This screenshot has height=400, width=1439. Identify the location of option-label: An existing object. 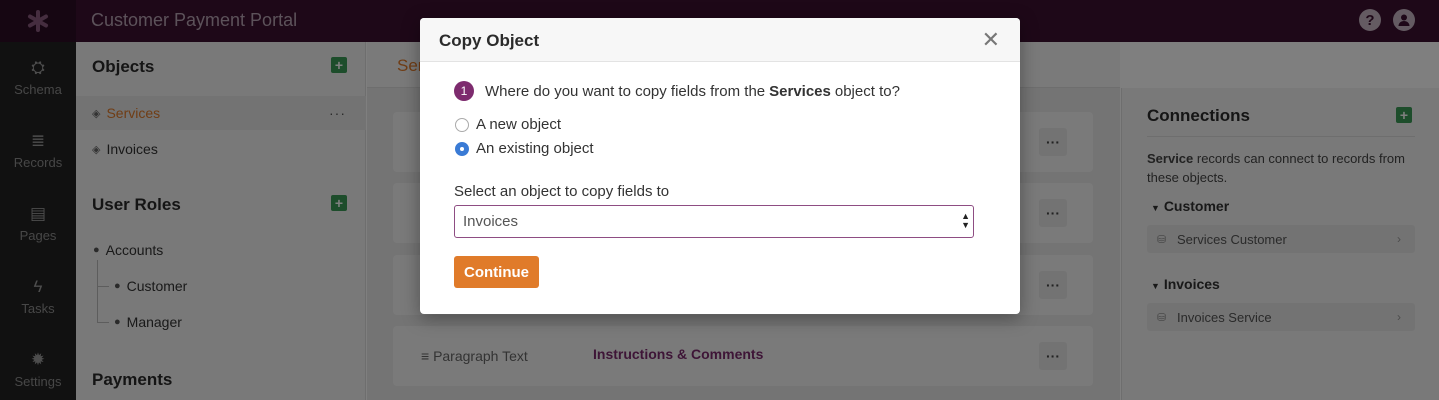
(535, 148).